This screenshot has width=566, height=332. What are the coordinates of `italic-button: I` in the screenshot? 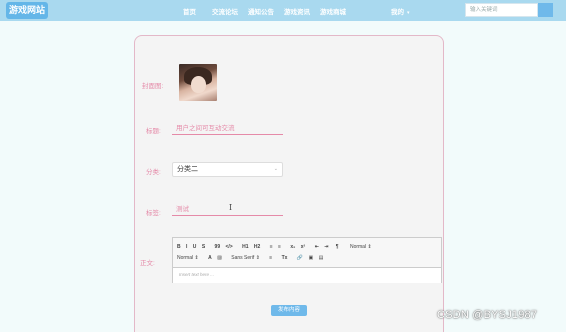 It's located at (186, 247).